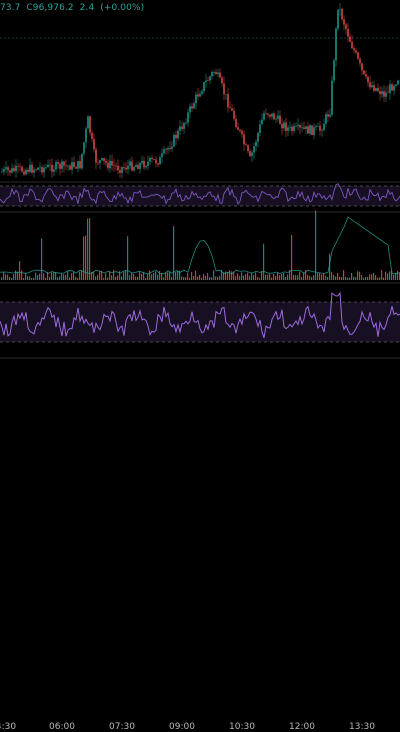 Image resolution: width=400 pixels, height=732 pixels. I want to click on volume-pane, so click(200, 245).